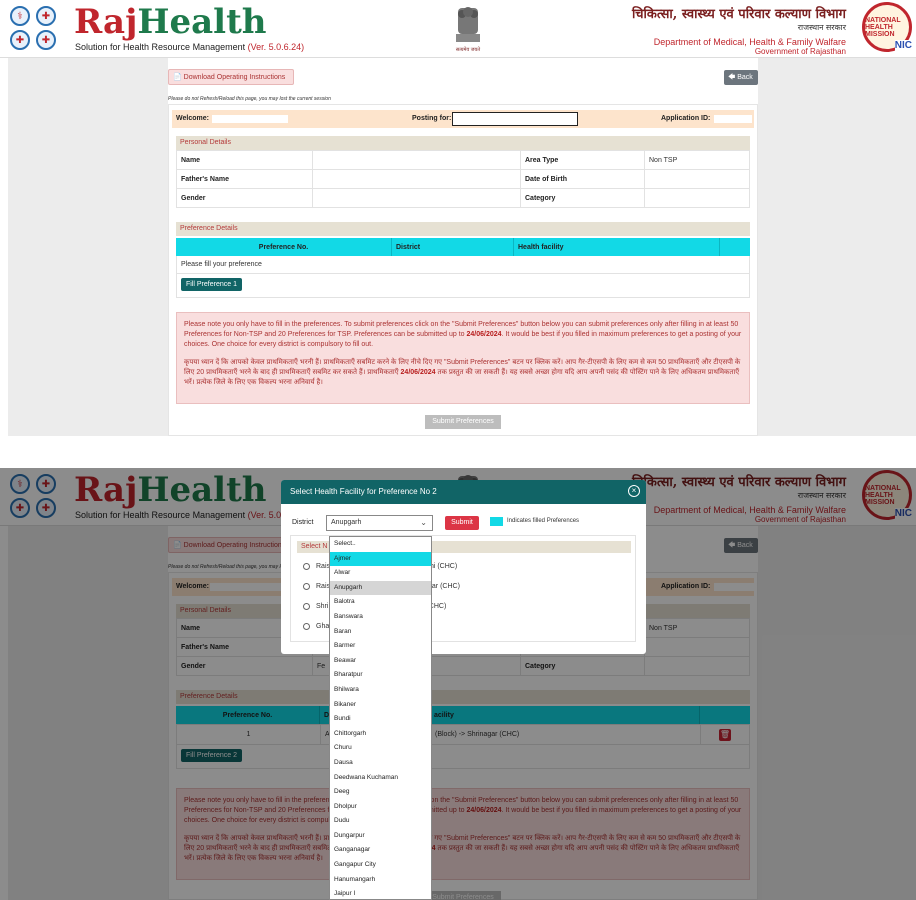 The width and height of the screenshot is (916, 900). Describe the element at coordinates (36, 29) in the screenshot. I see `rajhealth-logo-icon: ⚕ ✚ ✚ ✚` at that location.